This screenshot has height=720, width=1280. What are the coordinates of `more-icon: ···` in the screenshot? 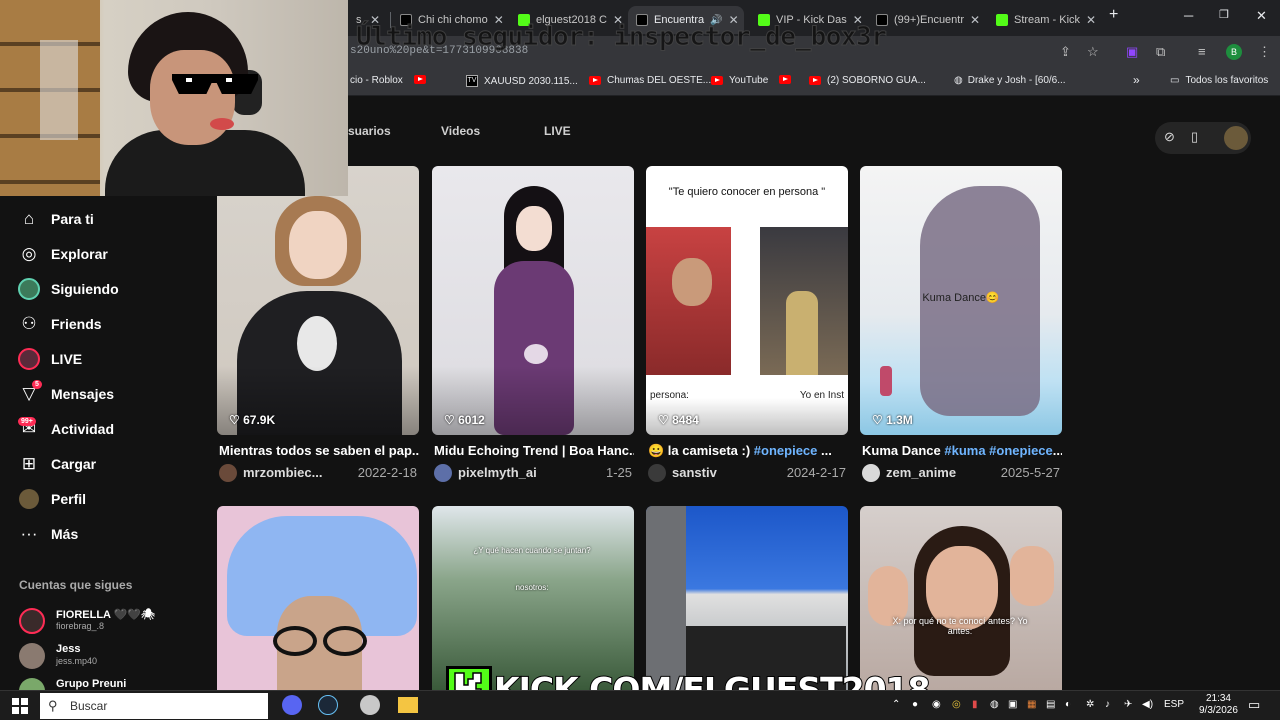 It's located at (29, 533).